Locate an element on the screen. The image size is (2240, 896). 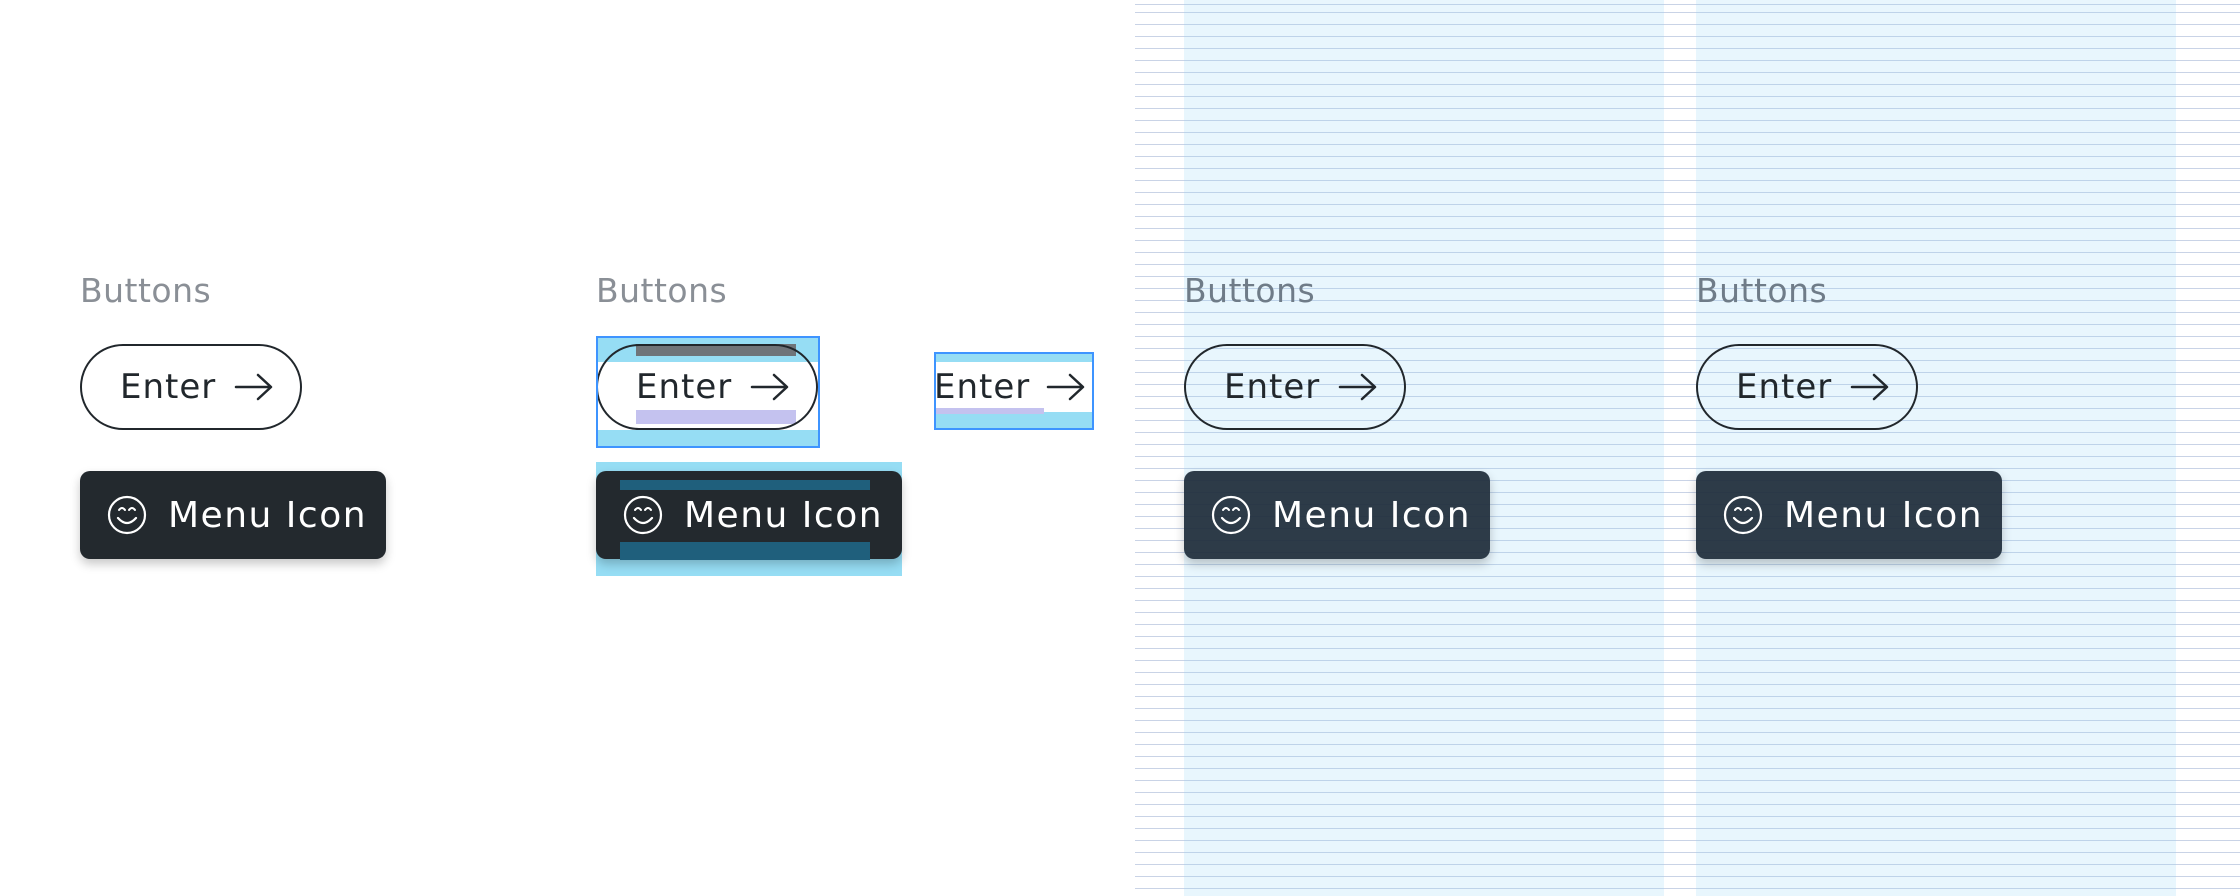
ascender-highlight is located at coordinates (745, 485).